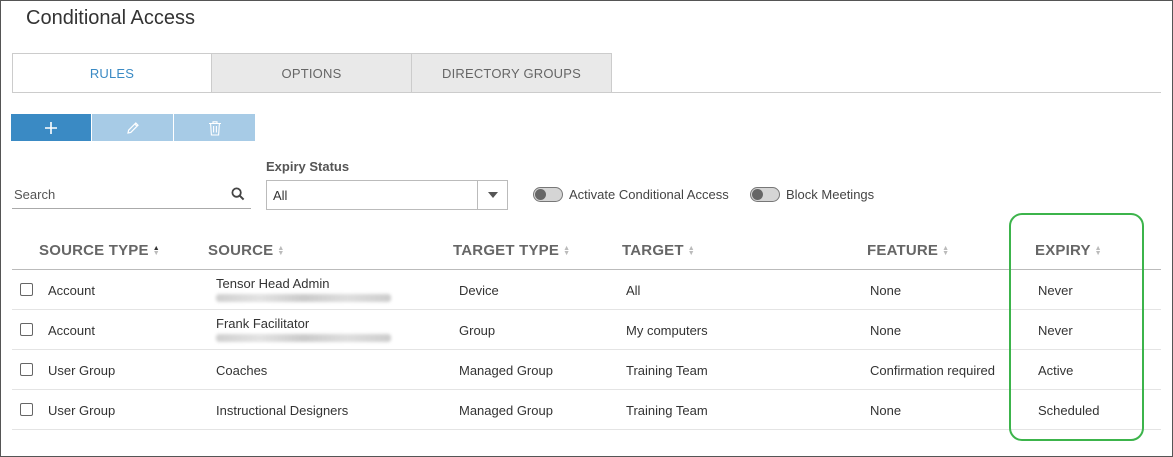 The height and width of the screenshot is (457, 1173). Describe the element at coordinates (649, 194) in the screenshot. I see `activate-conditional-access-label: Activate Conditional Access` at that location.